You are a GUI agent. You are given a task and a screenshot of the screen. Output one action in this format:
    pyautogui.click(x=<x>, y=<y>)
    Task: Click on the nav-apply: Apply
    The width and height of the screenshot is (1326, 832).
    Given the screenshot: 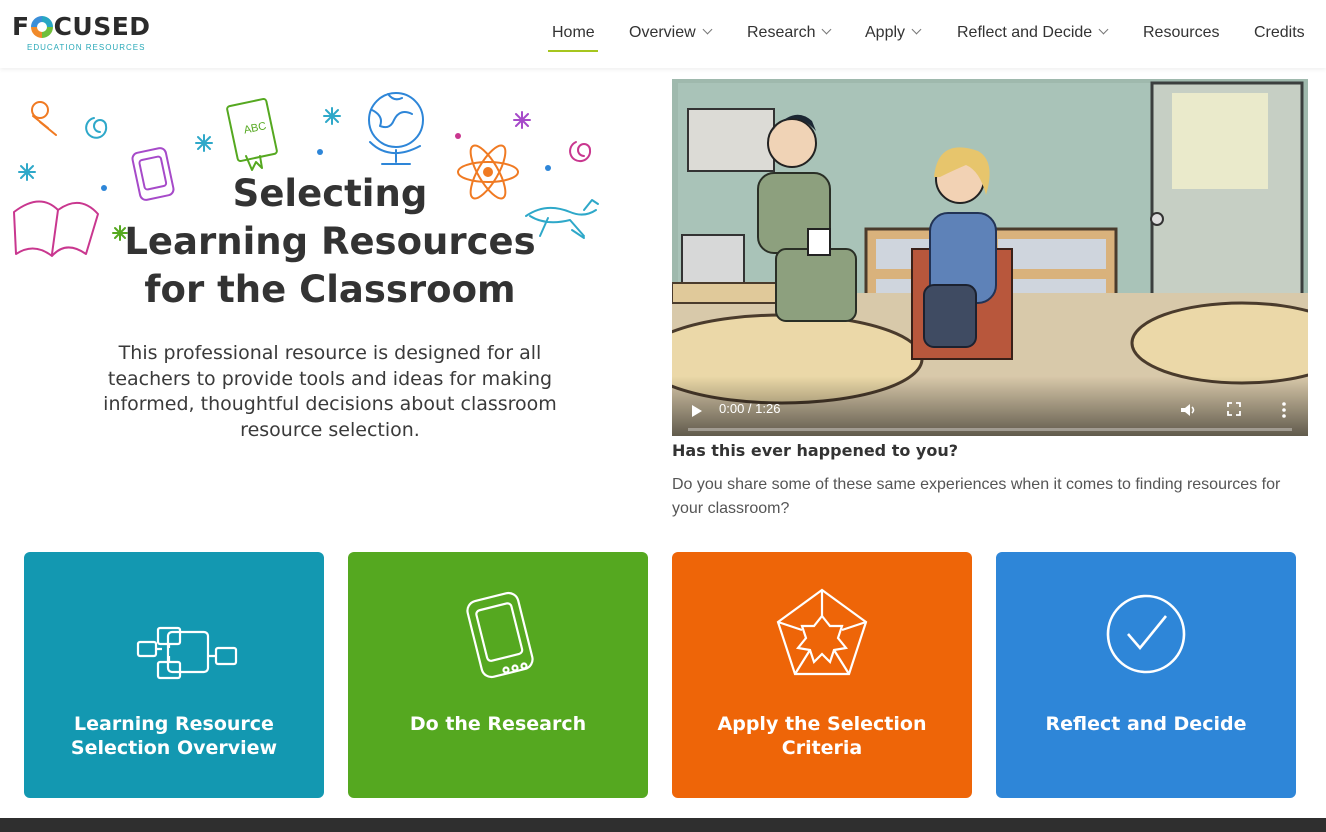 What is the action you would take?
    pyautogui.click(x=893, y=33)
    